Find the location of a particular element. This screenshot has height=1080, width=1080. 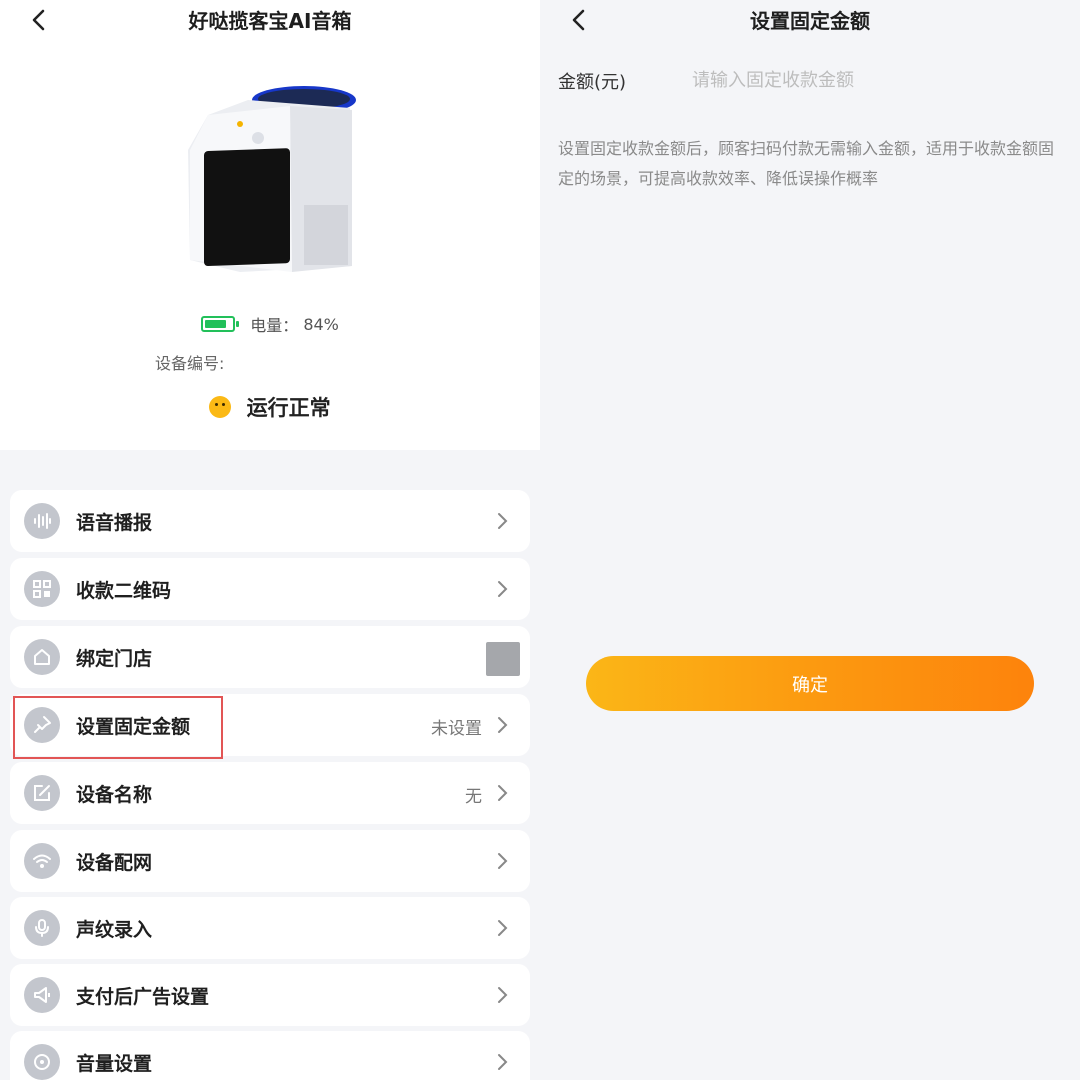

page-title: 设置固定金额 is located at coordinates (810, 21).